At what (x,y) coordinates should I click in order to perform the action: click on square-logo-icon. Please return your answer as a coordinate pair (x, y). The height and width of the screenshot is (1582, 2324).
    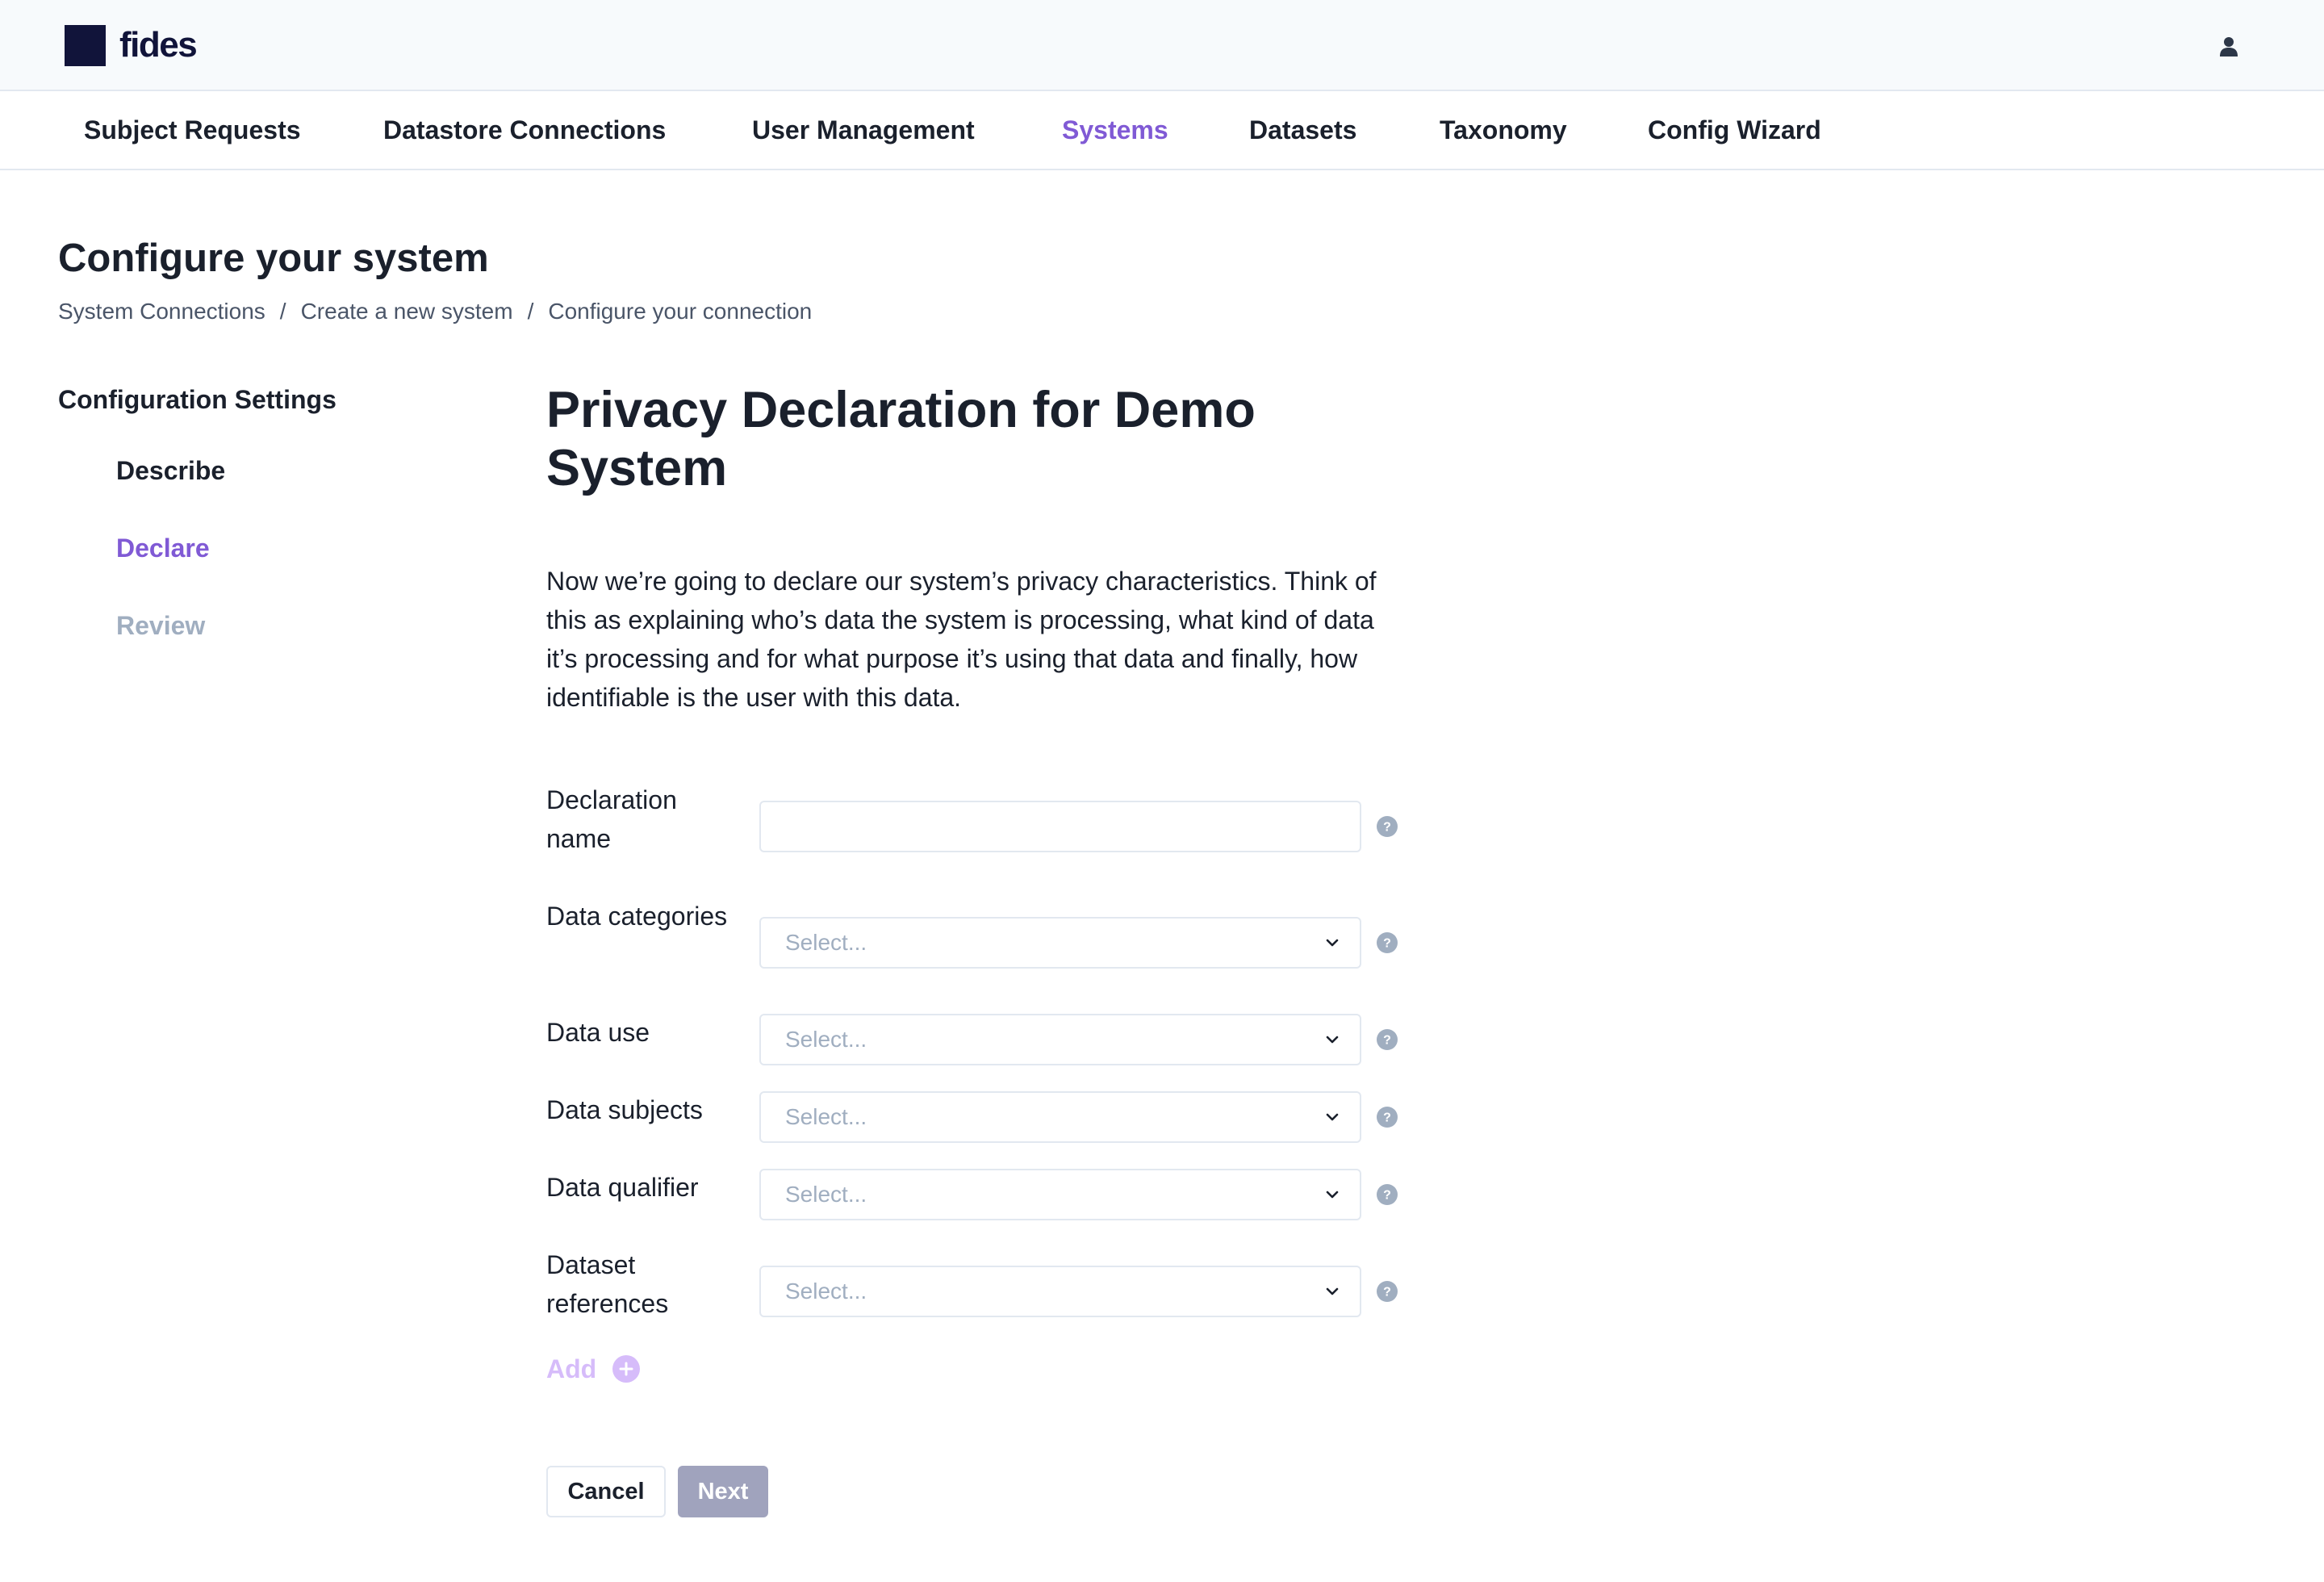
    Looking at the image, I should click on (85, 45).